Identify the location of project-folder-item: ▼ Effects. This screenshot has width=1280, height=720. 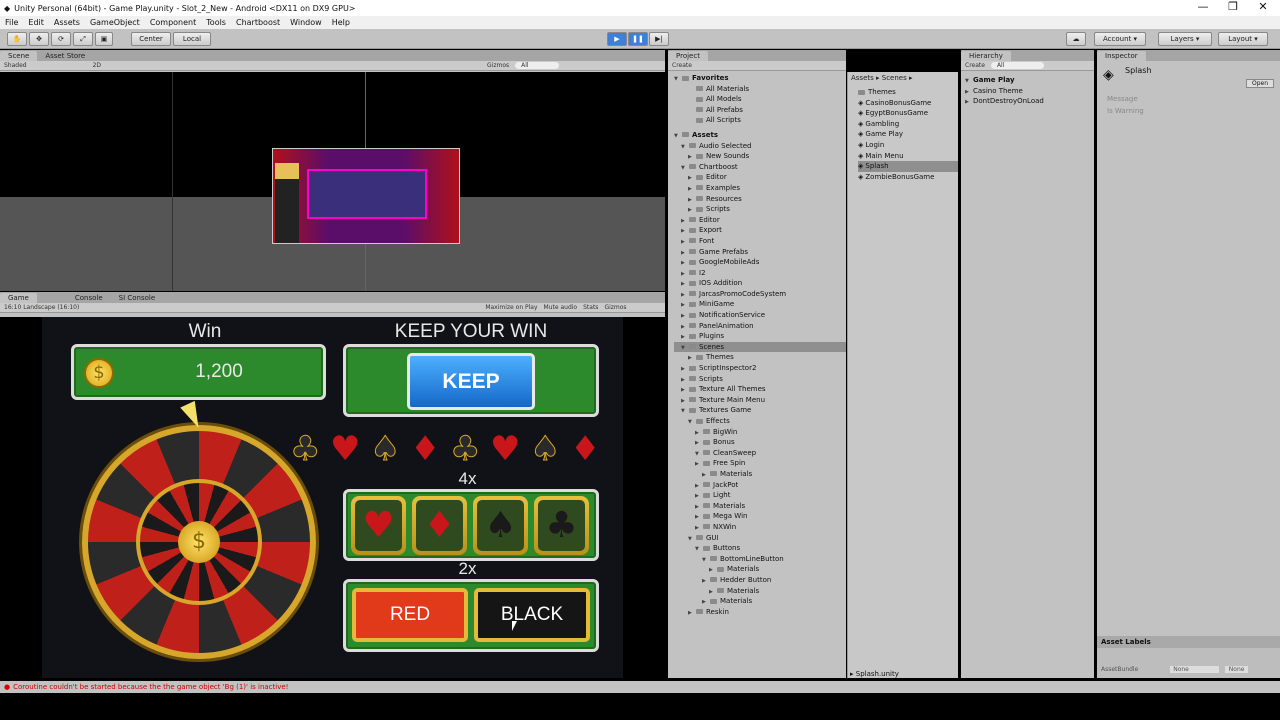
(760, 421).